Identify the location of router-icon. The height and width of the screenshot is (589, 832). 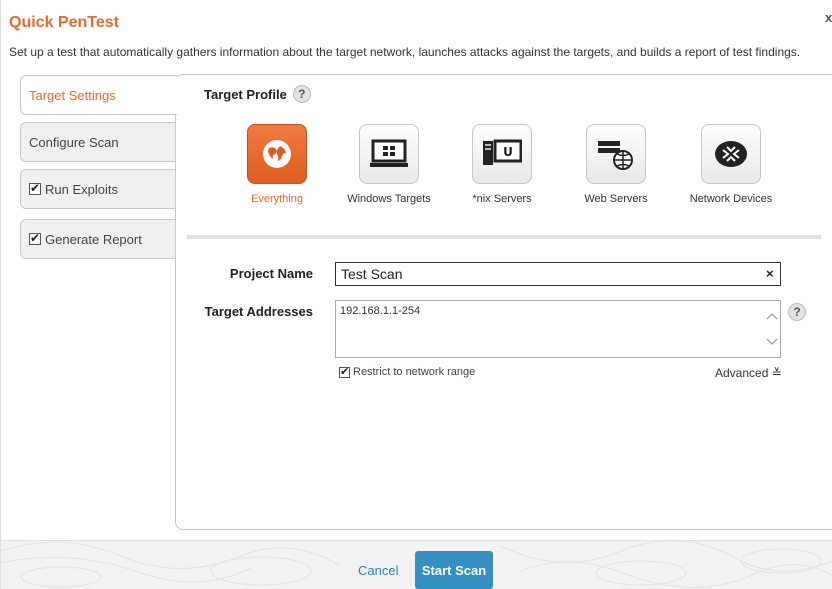
(731, 154).